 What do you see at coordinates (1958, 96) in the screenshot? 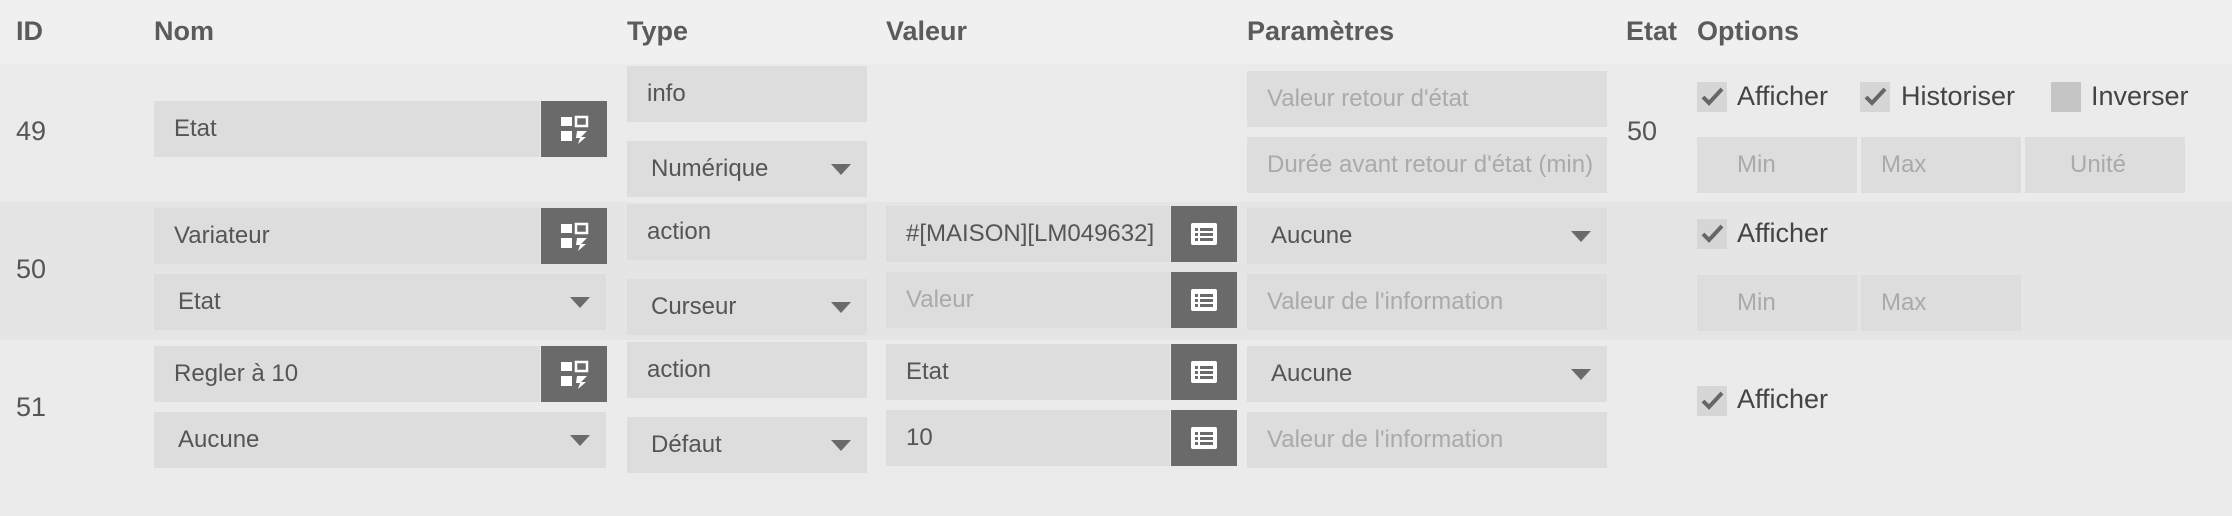
I see `historiser-label: Historiser` at bounding box center [1958, 96].